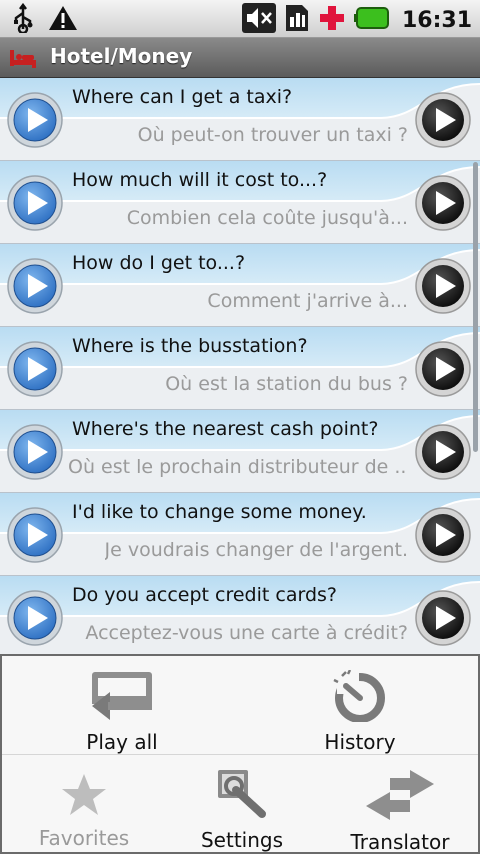  What do you see at coordinates (272, 135) in the screenshot?
I see `phrase-french: Où peut-on trouver un taxi ?` at bounding box center [272, 135].